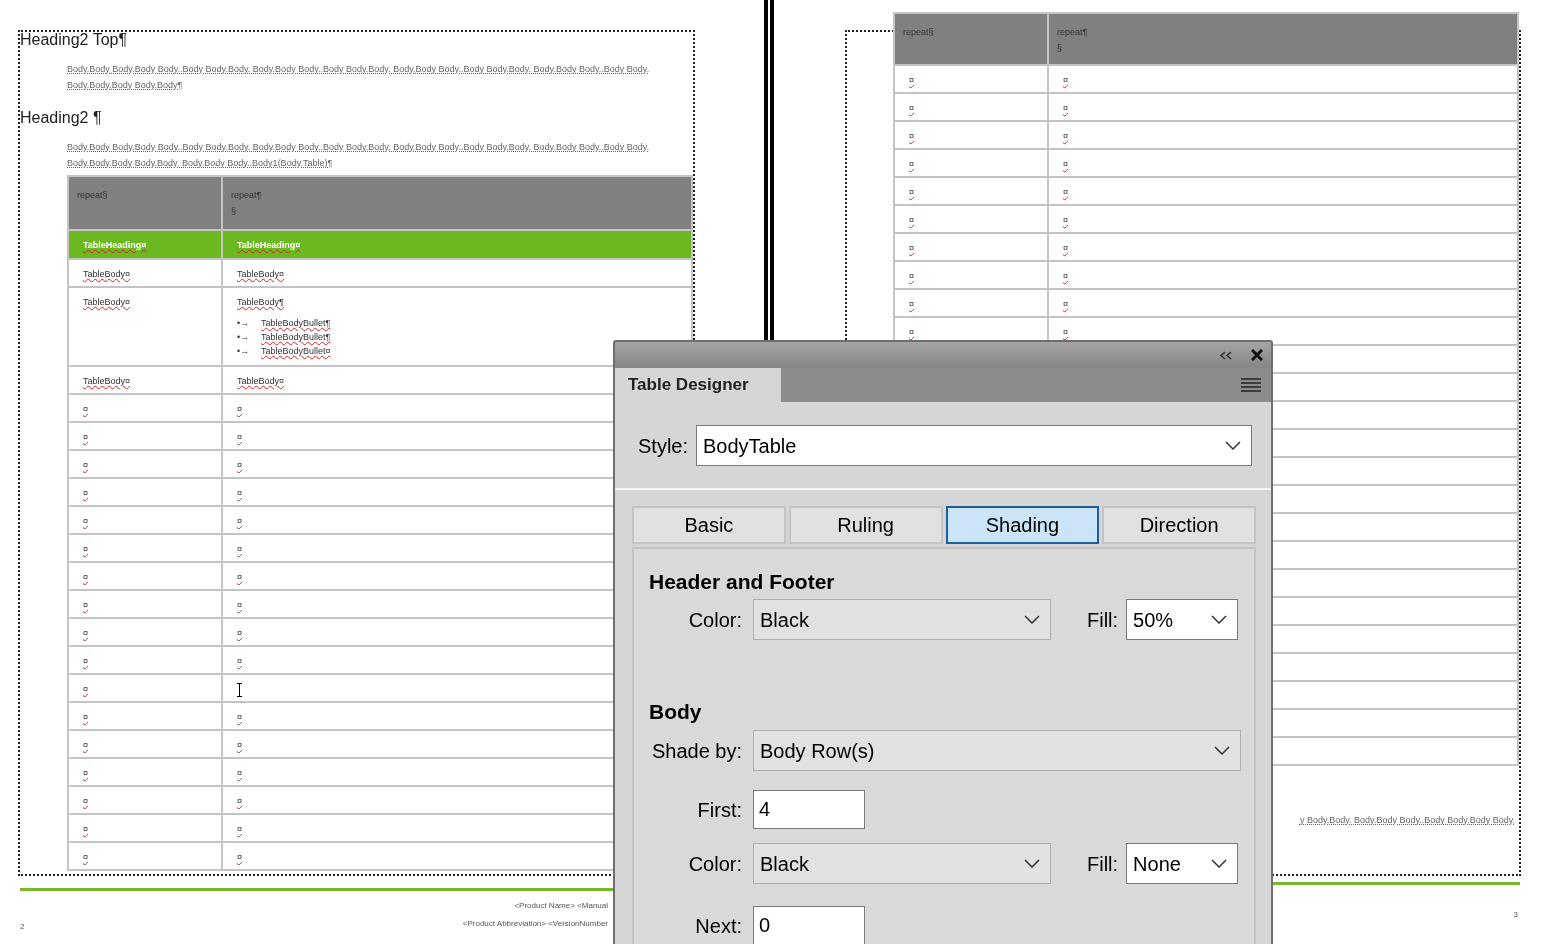 Image resolution: width=1556 pixels, height=944 pixels. What do you see at coordinates (1103, 864) in the screenshot?
I see `field-label: Fill:` at bounding box center [1103, 864].